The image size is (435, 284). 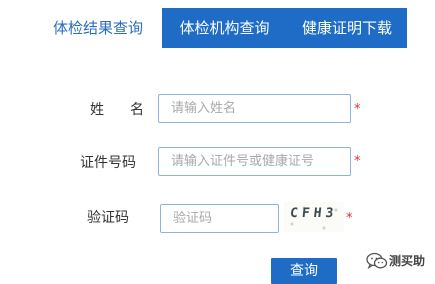 What do you see at coordinates (347, 28) in the screenshot?
I see `tab-health-certificate-download: 健康证明下载` at bounding box center [347, 28].